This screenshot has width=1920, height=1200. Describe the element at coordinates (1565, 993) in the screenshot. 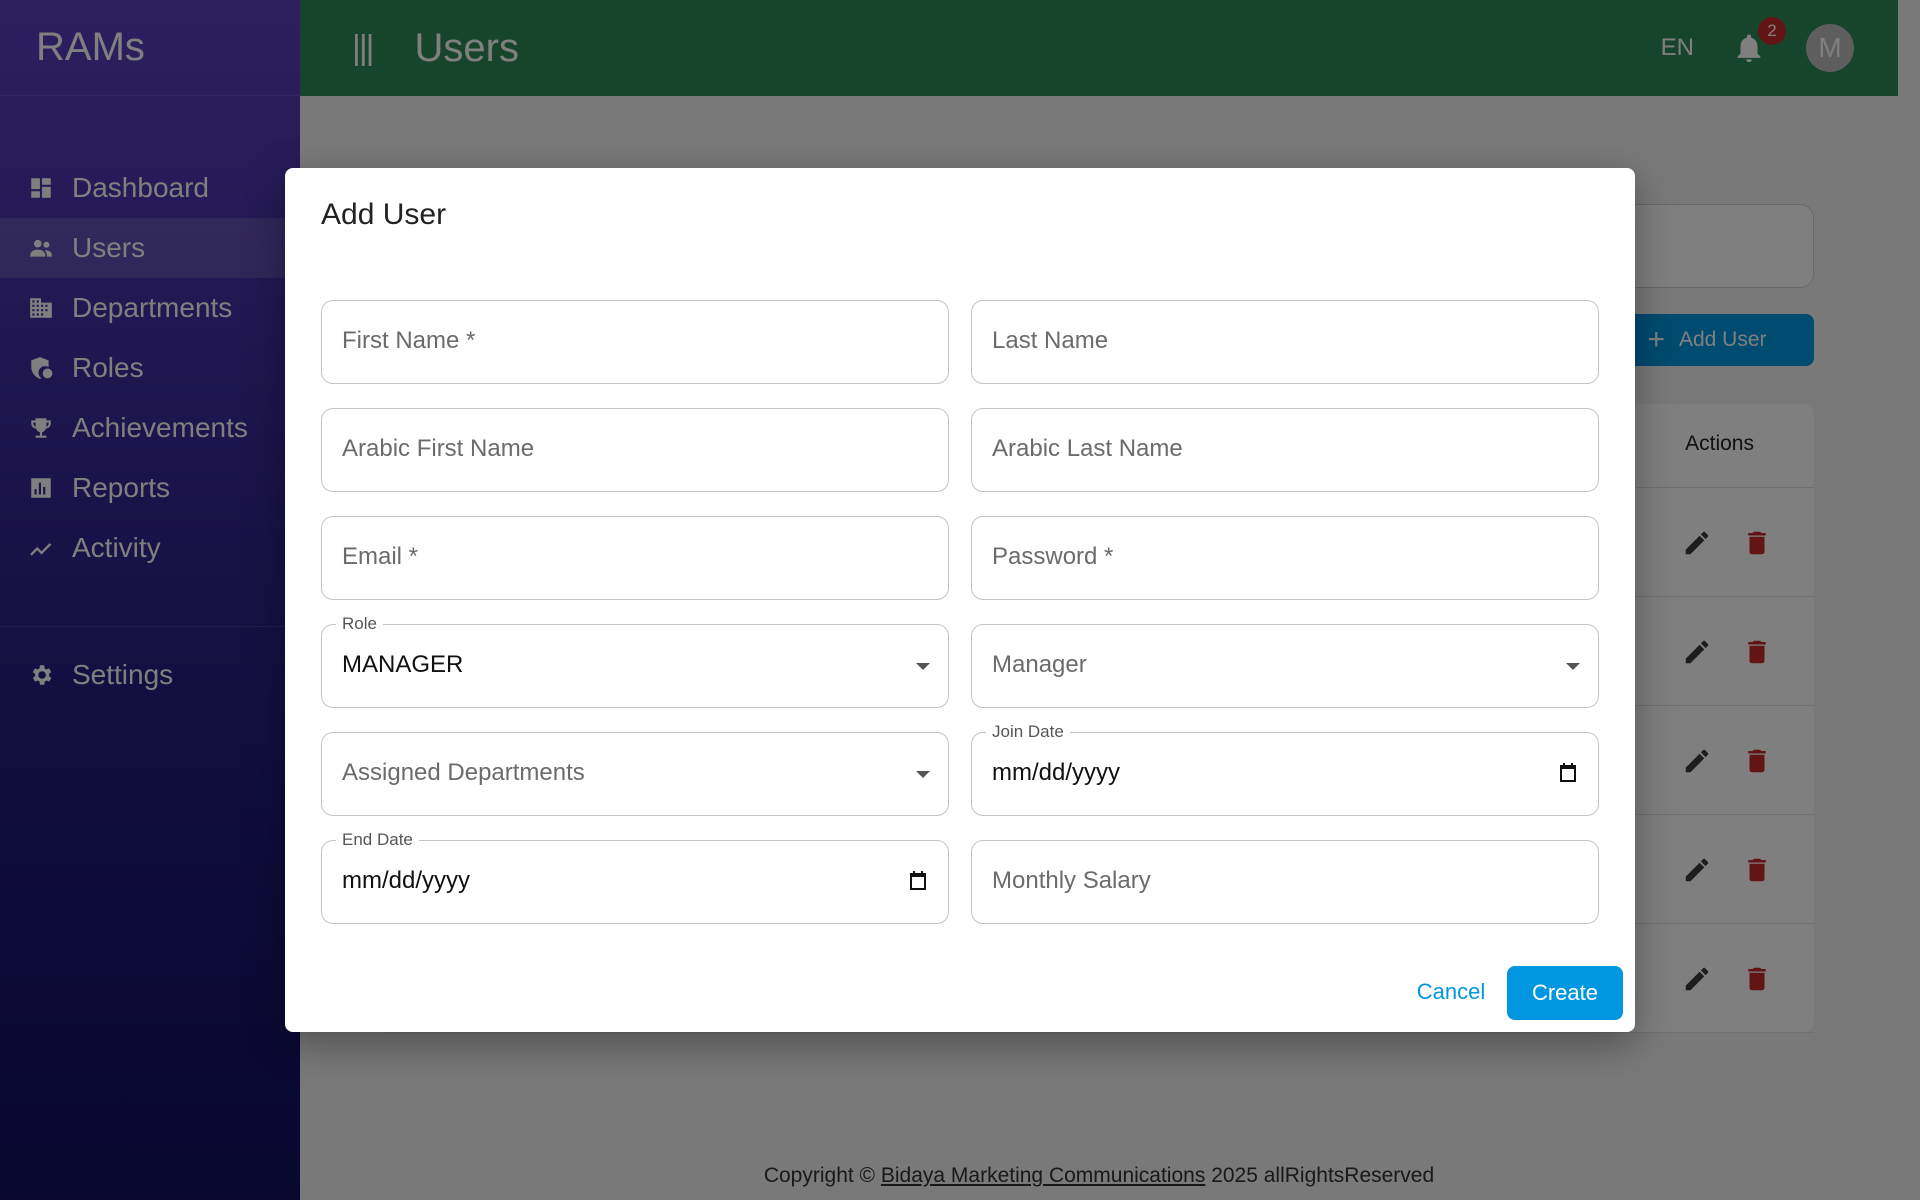

I see `create-button: Create` at that location.